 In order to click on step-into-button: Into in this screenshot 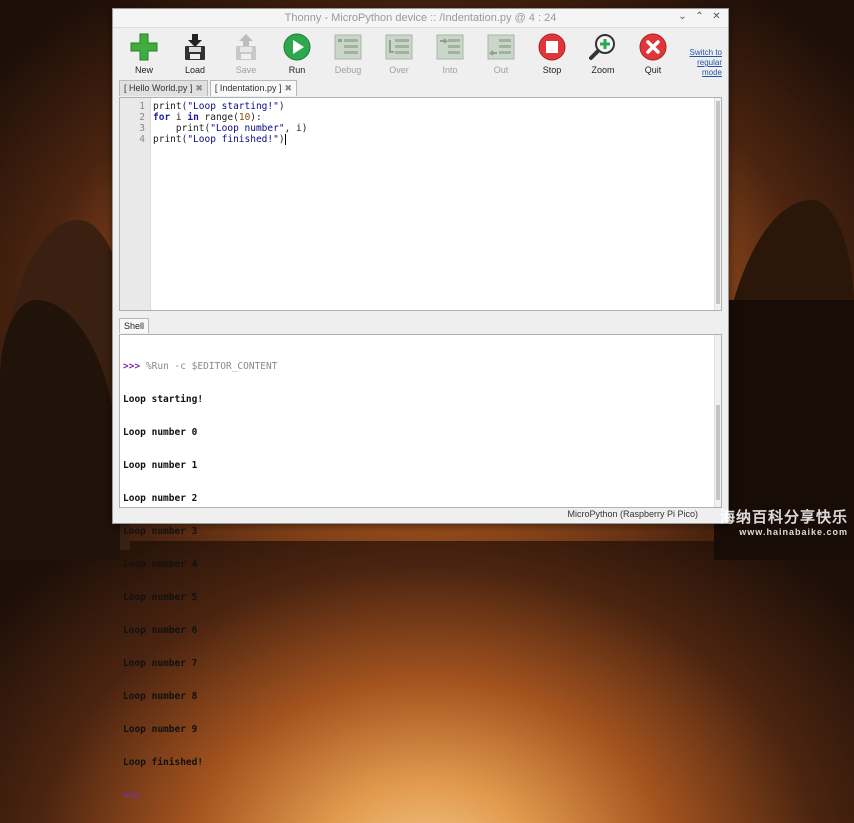, I will do `click(450, 53)`.